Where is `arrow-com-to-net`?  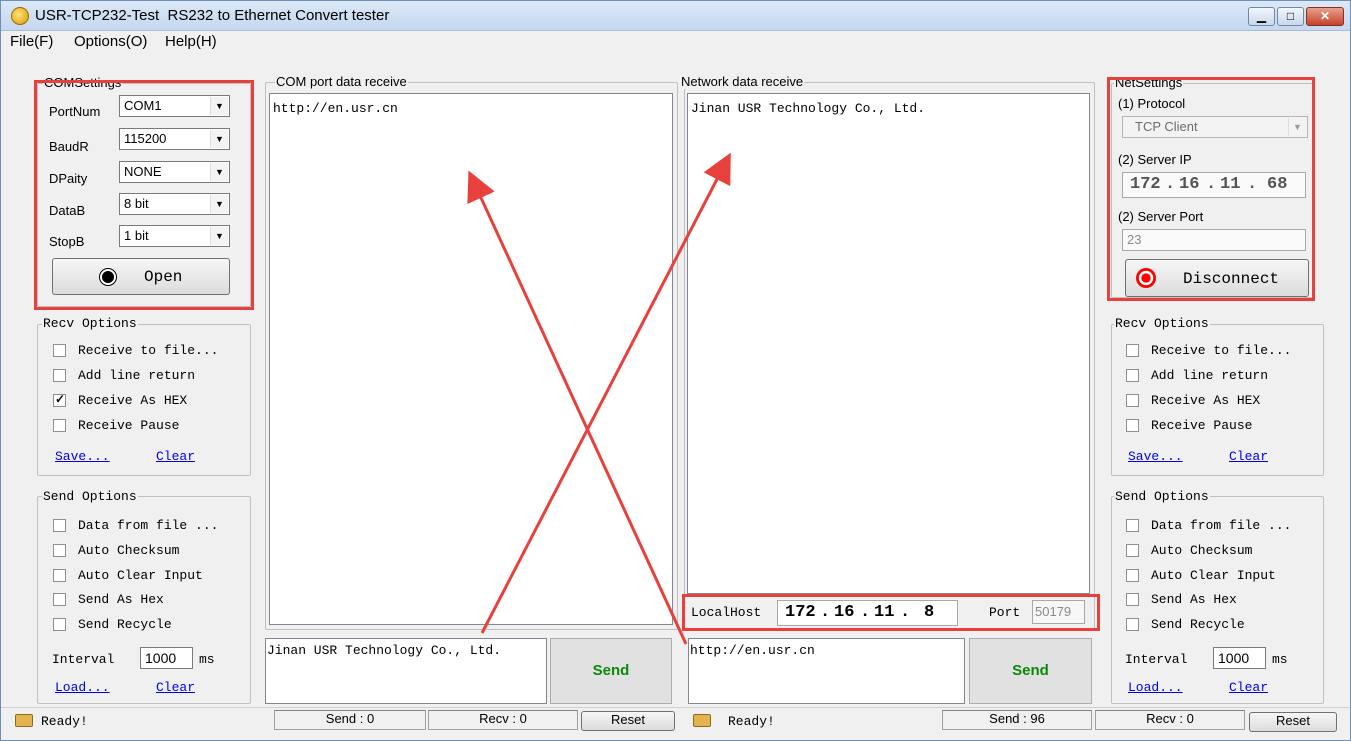 arrow-com-to-net is located at coordinates (605, 393).